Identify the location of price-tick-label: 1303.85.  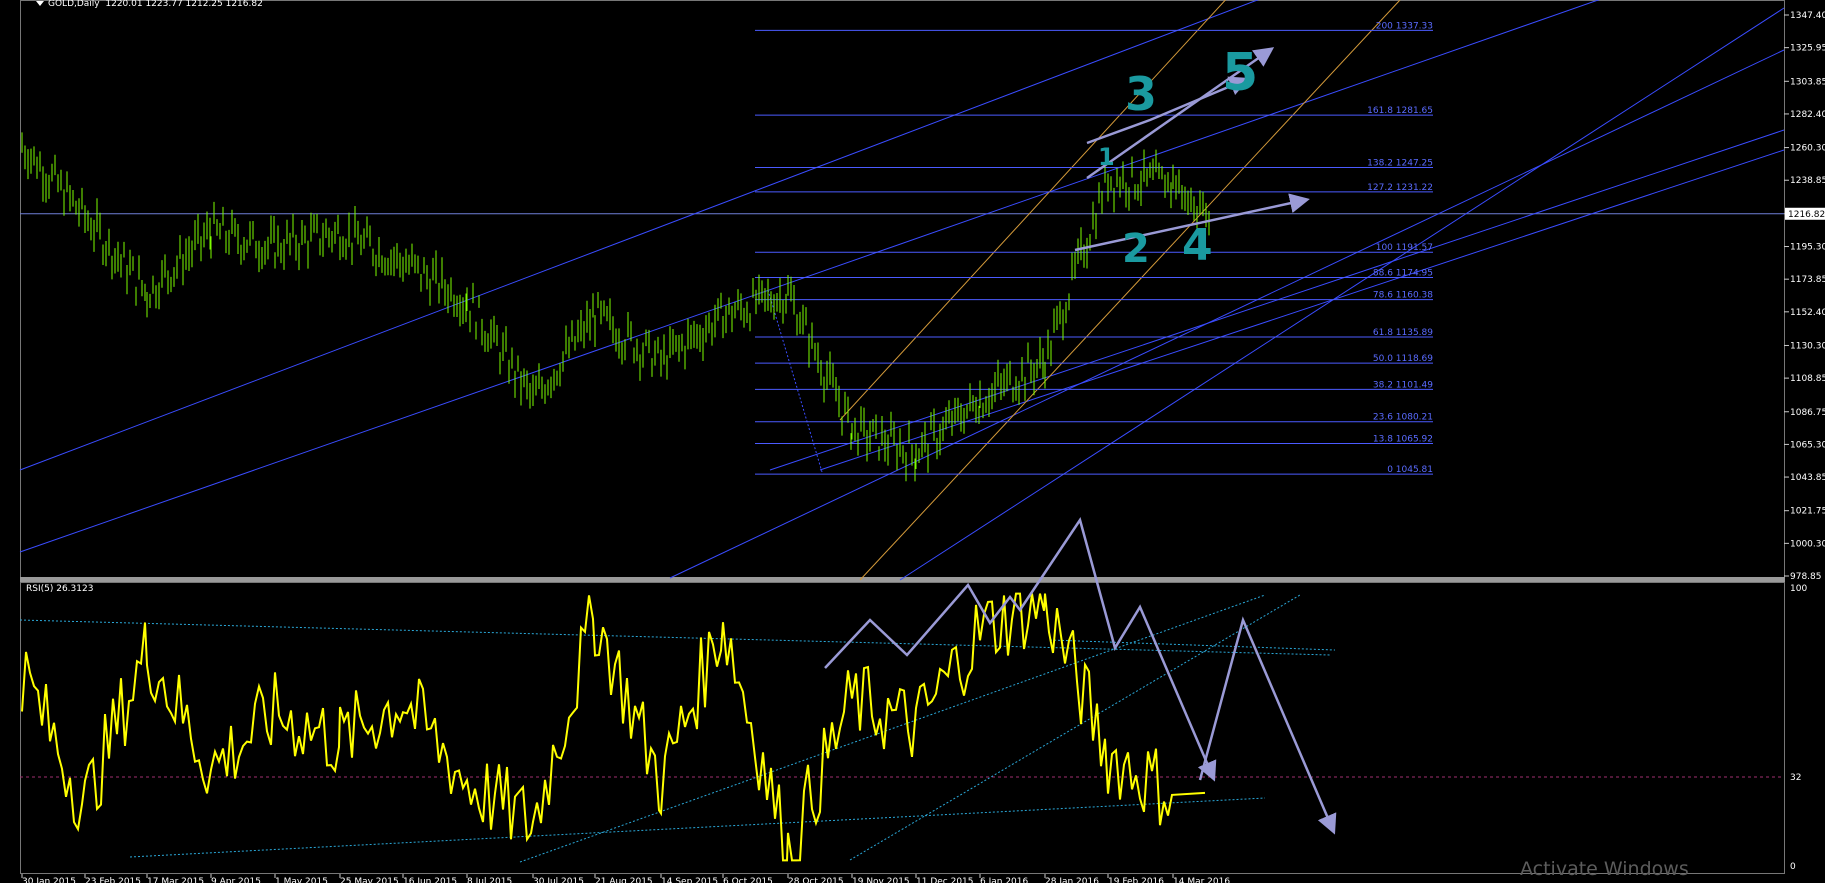
(1807, 82).